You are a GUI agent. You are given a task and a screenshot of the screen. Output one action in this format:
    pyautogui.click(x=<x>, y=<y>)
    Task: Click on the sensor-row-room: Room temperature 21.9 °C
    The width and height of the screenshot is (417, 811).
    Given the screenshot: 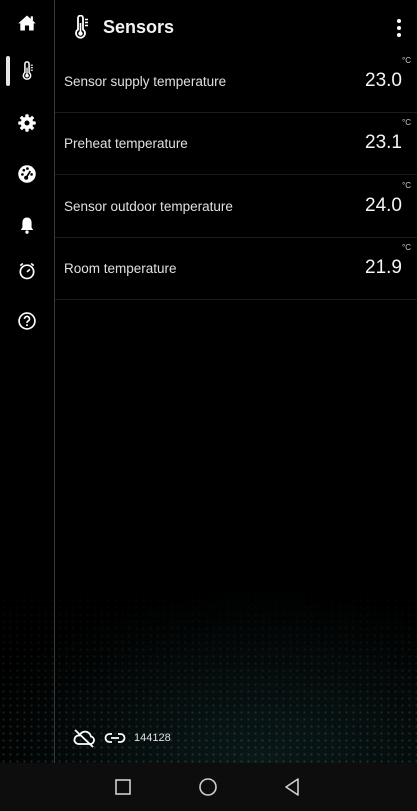 What is the action you would take?
    pyautogui.click(x=236, y=268)
    